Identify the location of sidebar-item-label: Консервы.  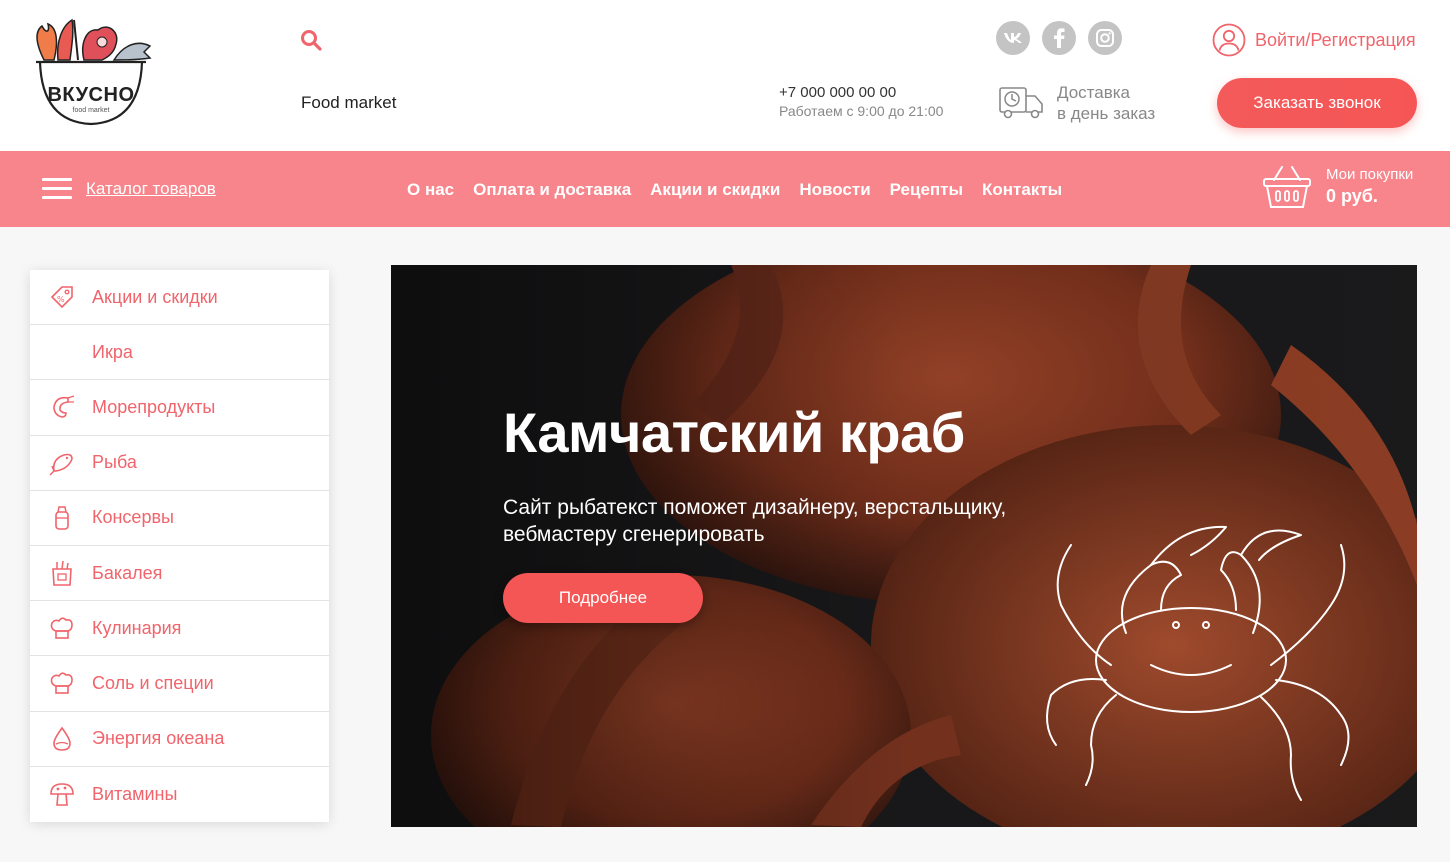
(133, 517).